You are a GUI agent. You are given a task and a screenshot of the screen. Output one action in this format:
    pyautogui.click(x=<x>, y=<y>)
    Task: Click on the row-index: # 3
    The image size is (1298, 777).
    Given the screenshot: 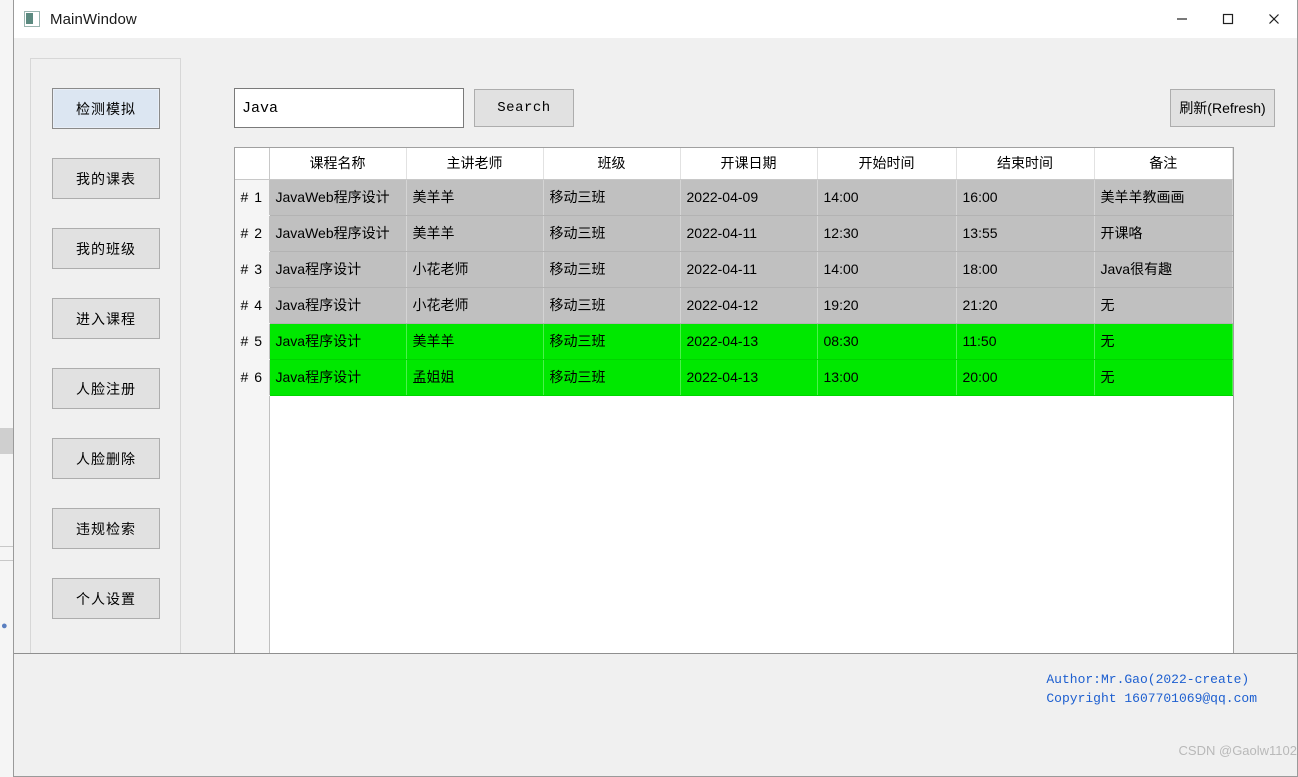 What is the action you would take?
    pyautogui.click(x=252, y=269)
    